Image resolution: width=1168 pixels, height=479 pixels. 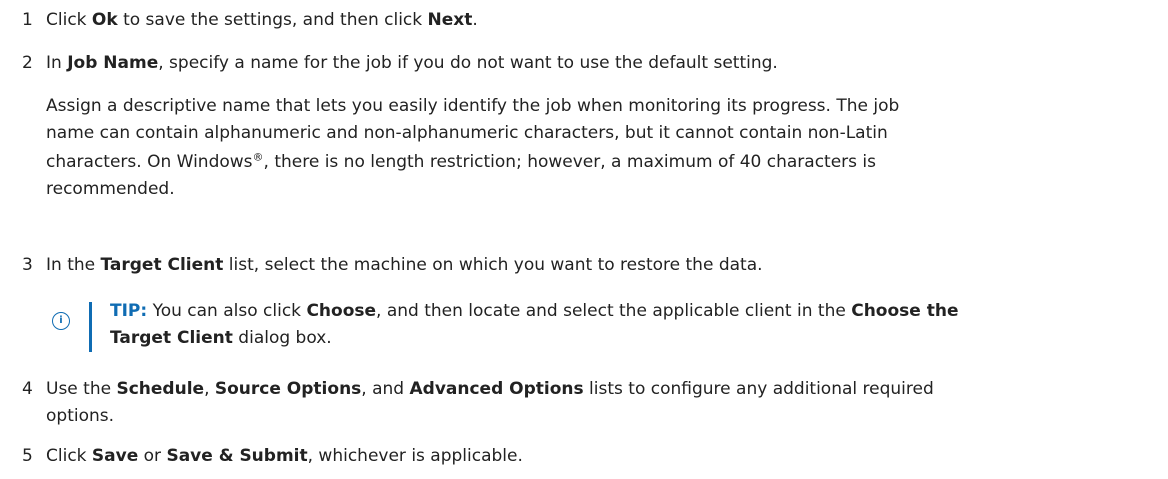 I want to click on save-submit-button-ref: Save & Submit, so click(x=237, y=456).